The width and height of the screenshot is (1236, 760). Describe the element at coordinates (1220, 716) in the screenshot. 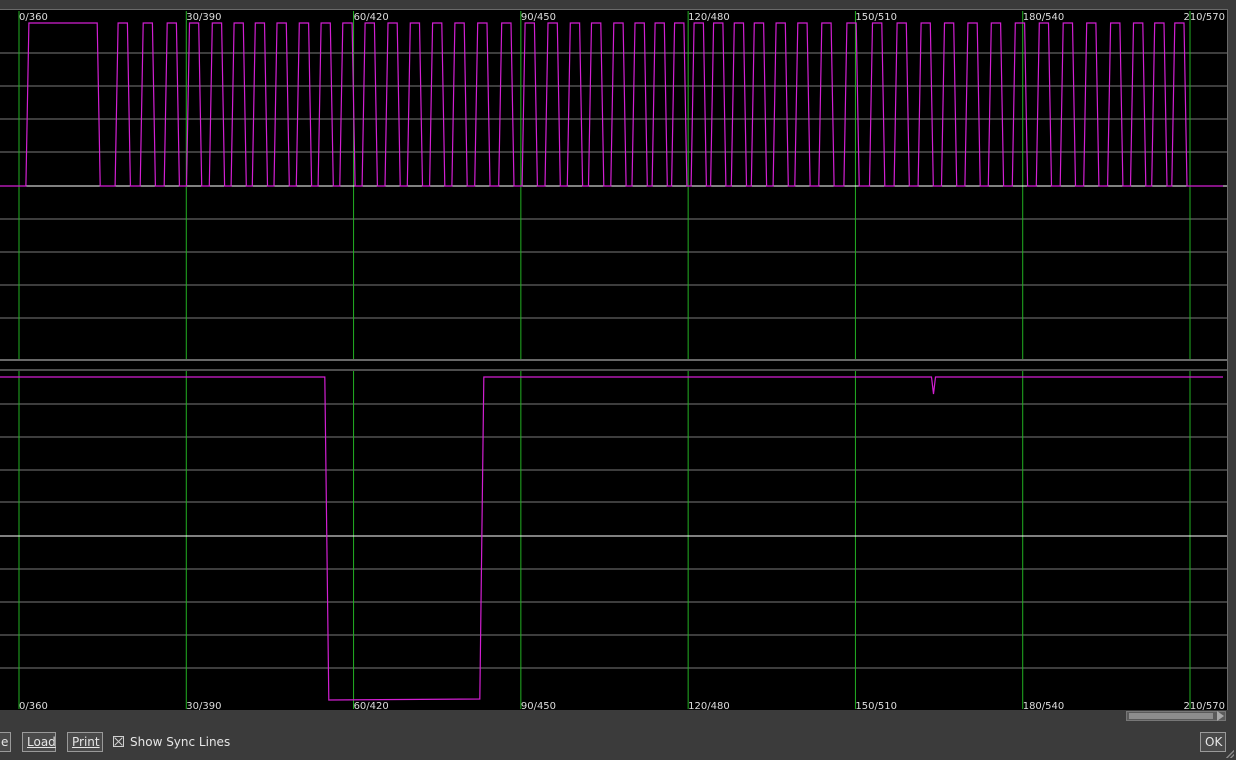

I see `scroll-right-arrow-icon` at that location.